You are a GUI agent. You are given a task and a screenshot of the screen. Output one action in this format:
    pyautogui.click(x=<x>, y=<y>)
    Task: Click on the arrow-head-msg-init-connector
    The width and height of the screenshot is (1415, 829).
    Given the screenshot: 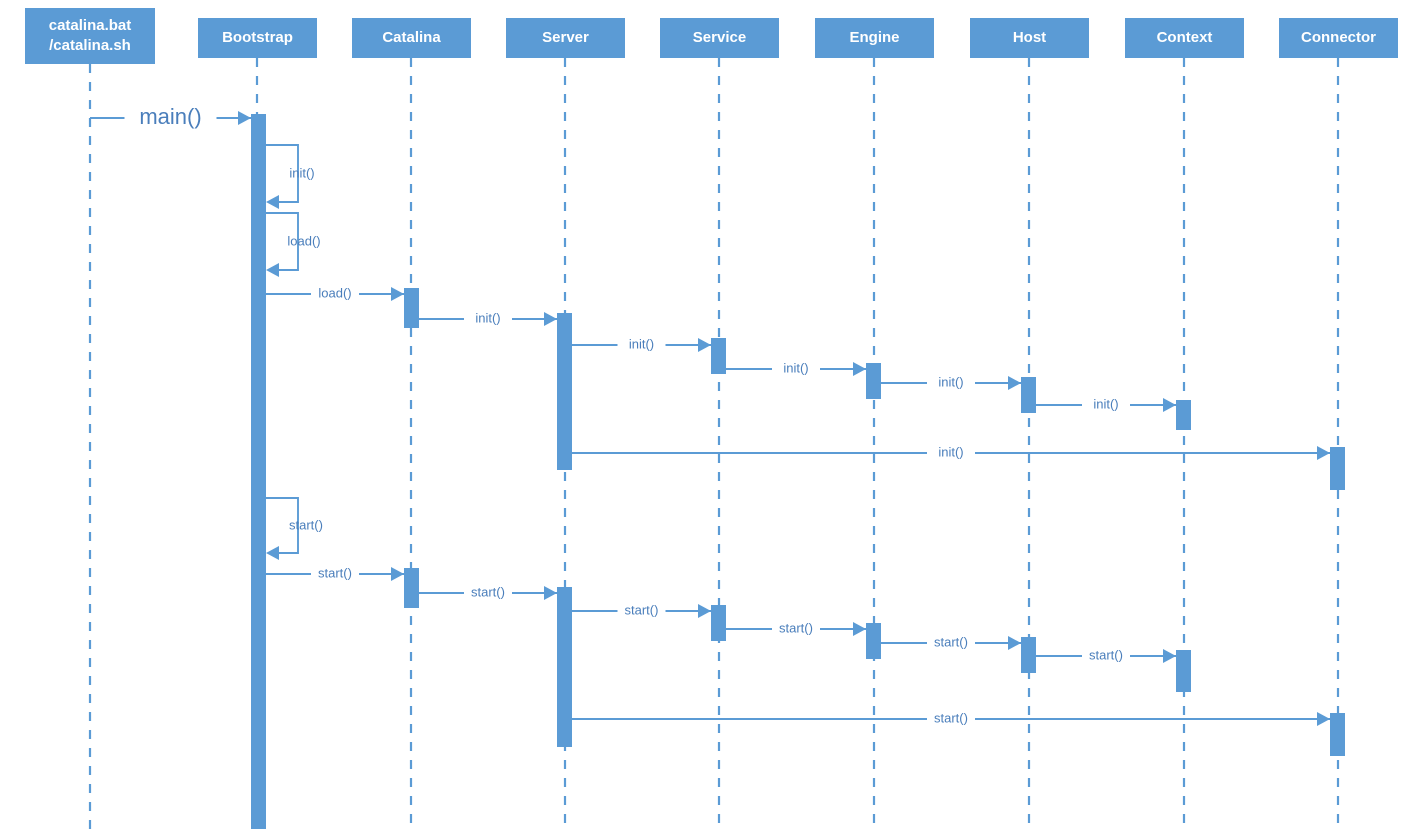 What is the action you would take?
    pyautogui.click(x=1323, y=453)
    